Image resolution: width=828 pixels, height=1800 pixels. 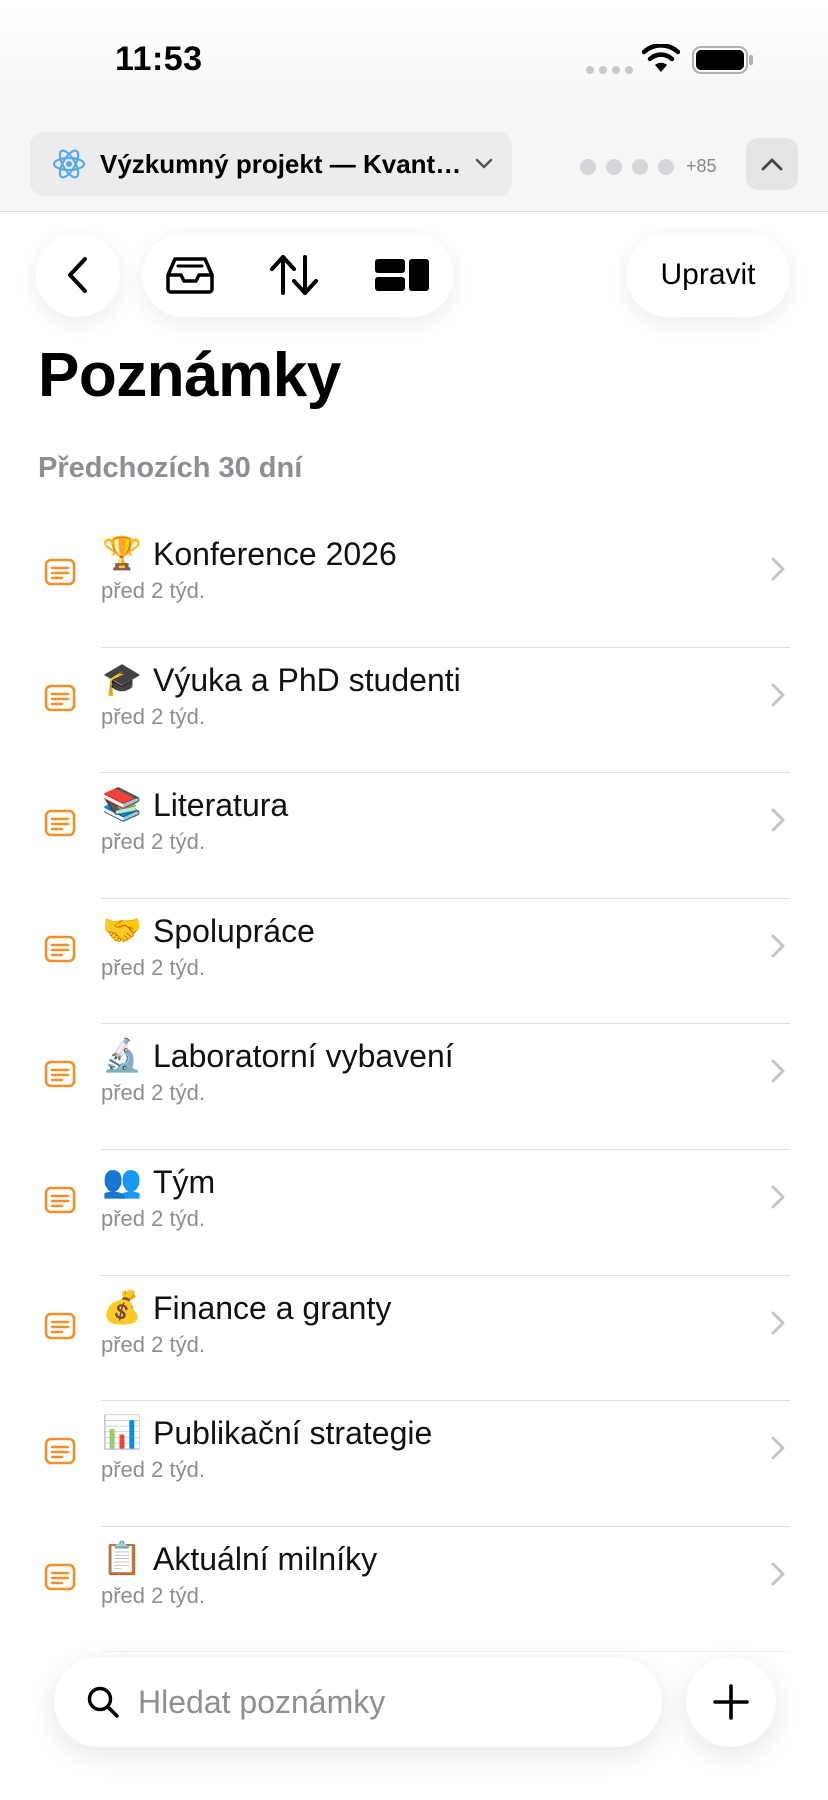 I want to click on page-title: Poznámky, so click(x=189, y=375).